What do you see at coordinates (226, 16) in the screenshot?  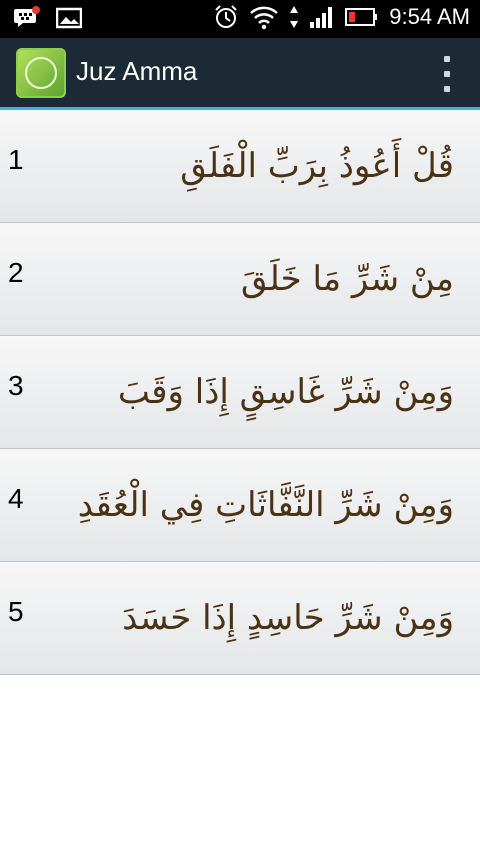 I see `alarm-icon` at bounding box center [226, 16].